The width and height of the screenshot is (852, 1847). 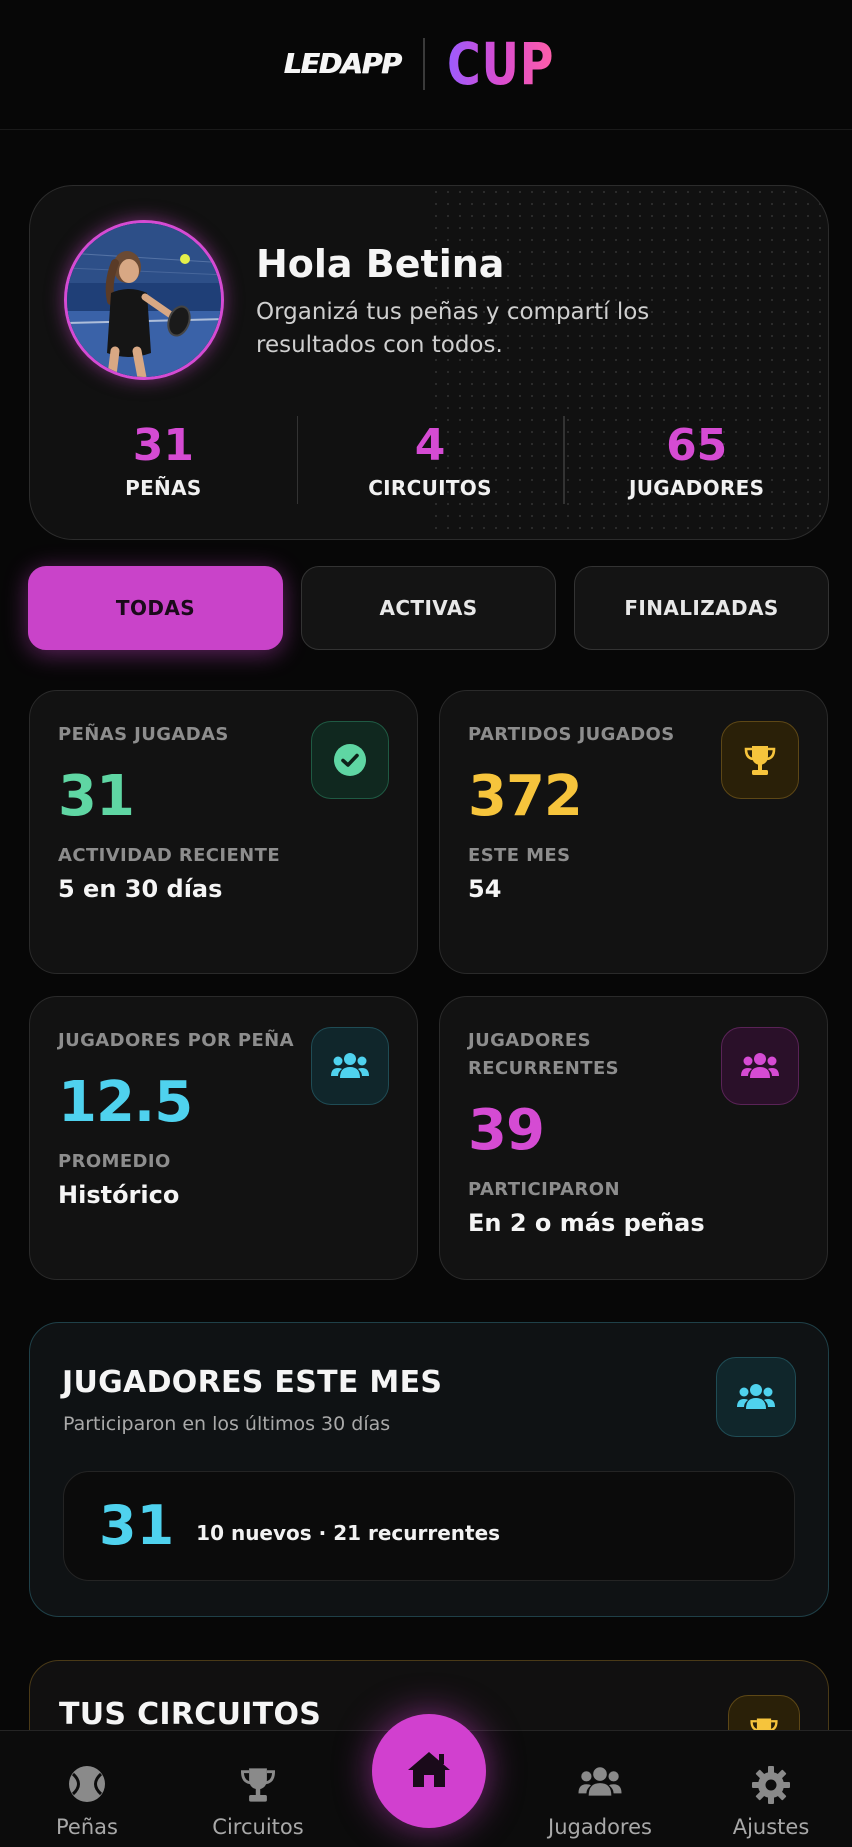 What do you see at coordinates (119, 1195) in the screenshot?
I see `metric-subvalue: Histórico` at bounding box center [119, 1195].